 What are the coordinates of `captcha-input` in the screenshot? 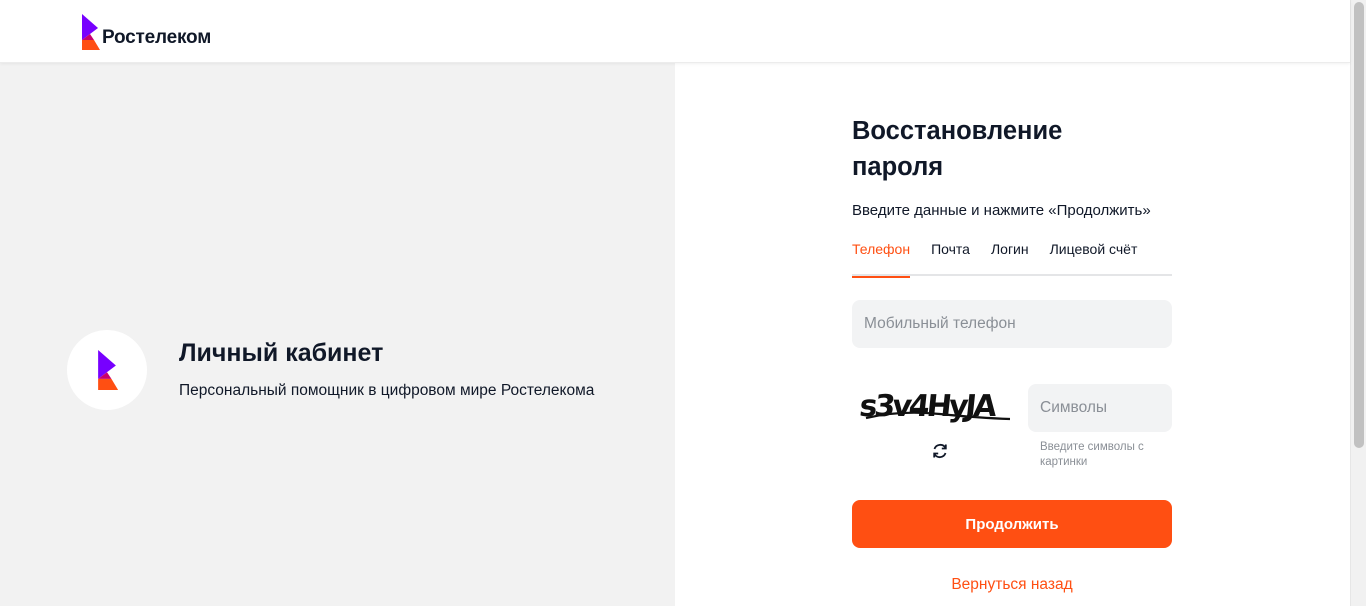 It's located at (1100, 408).